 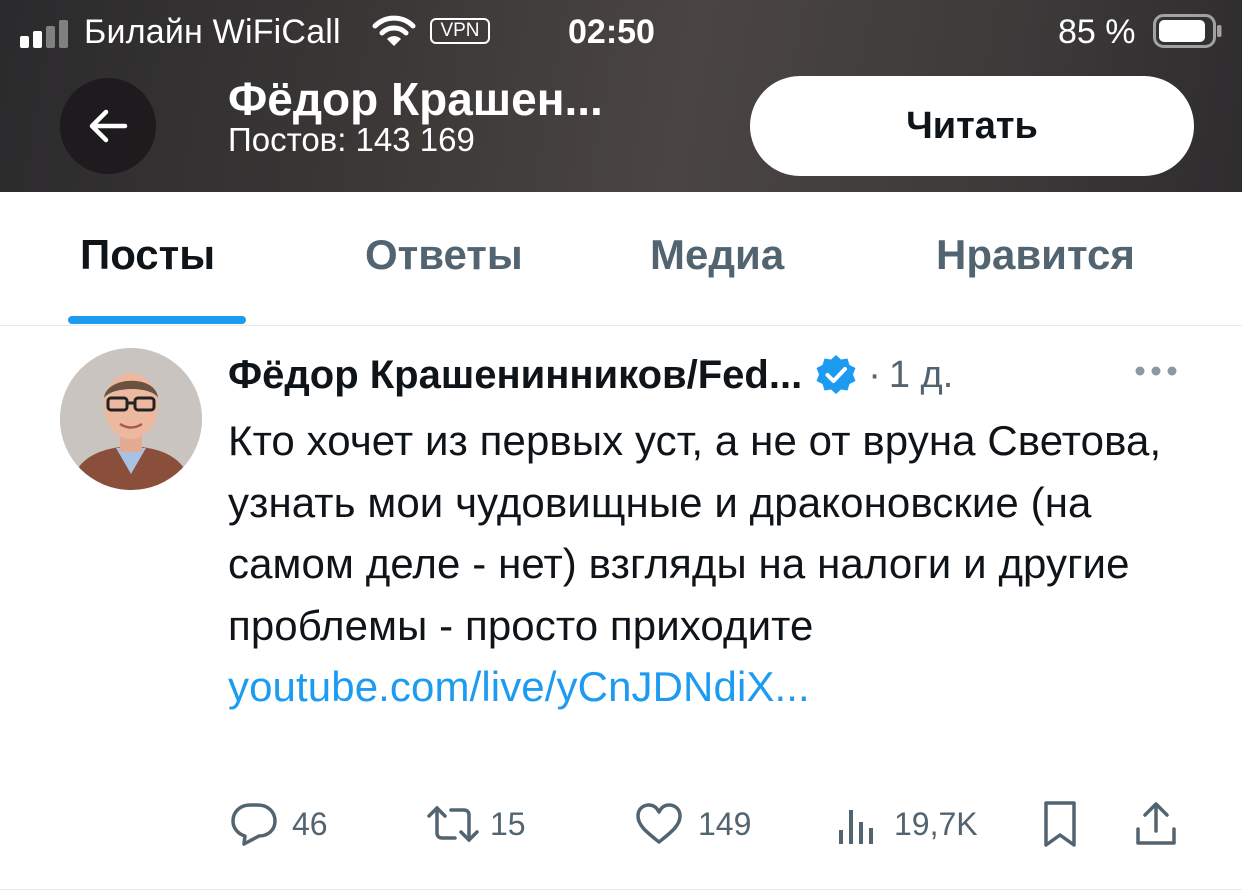 I want to click on like-button: 149, so click(x=692, y=824).